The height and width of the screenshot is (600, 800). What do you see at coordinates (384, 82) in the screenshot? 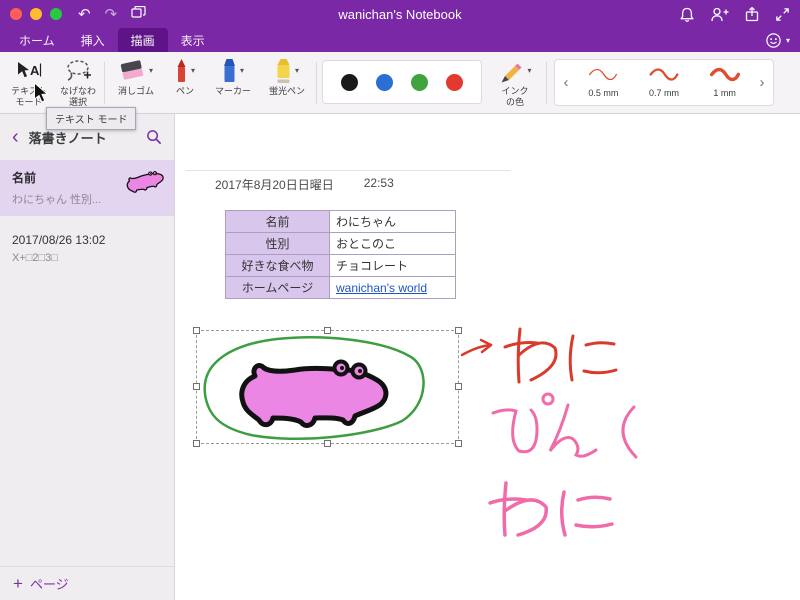
I see `ink-color-blue` at bounding box center [384, 82].